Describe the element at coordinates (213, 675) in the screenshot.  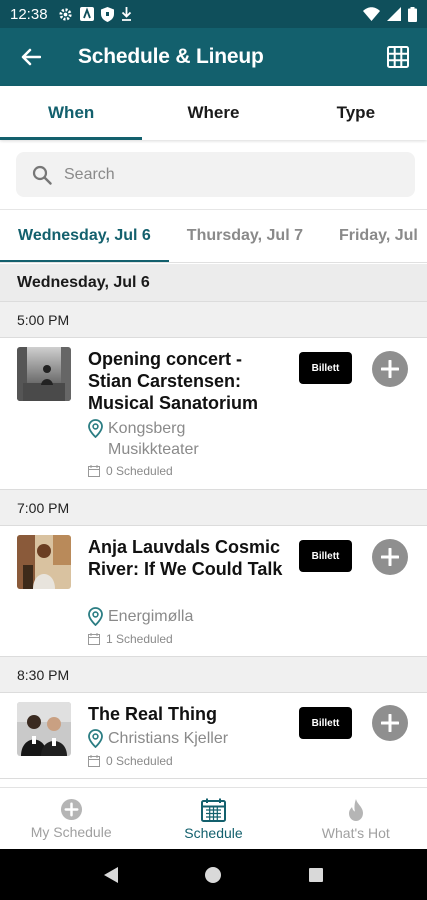
I see `time-header: 8:30 PM` at that location.